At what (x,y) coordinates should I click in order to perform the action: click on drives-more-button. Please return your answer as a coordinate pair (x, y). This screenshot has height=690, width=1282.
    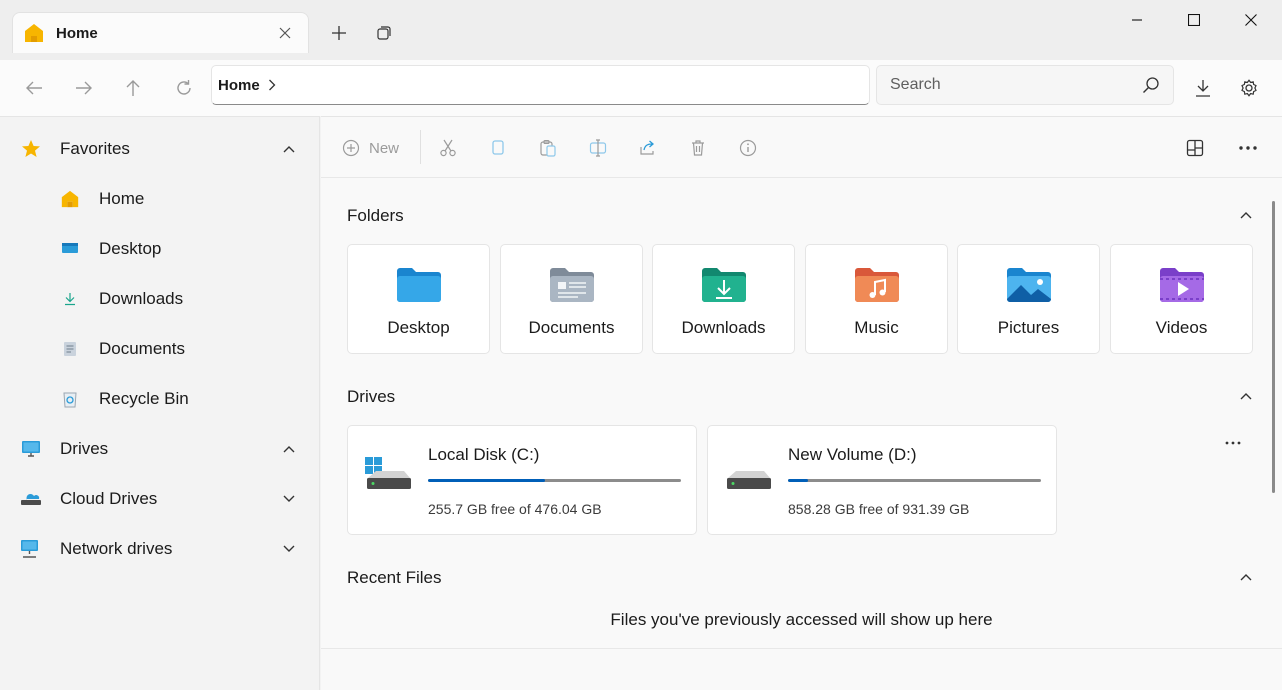
    Looking at the image, I should click on (1233, 443).